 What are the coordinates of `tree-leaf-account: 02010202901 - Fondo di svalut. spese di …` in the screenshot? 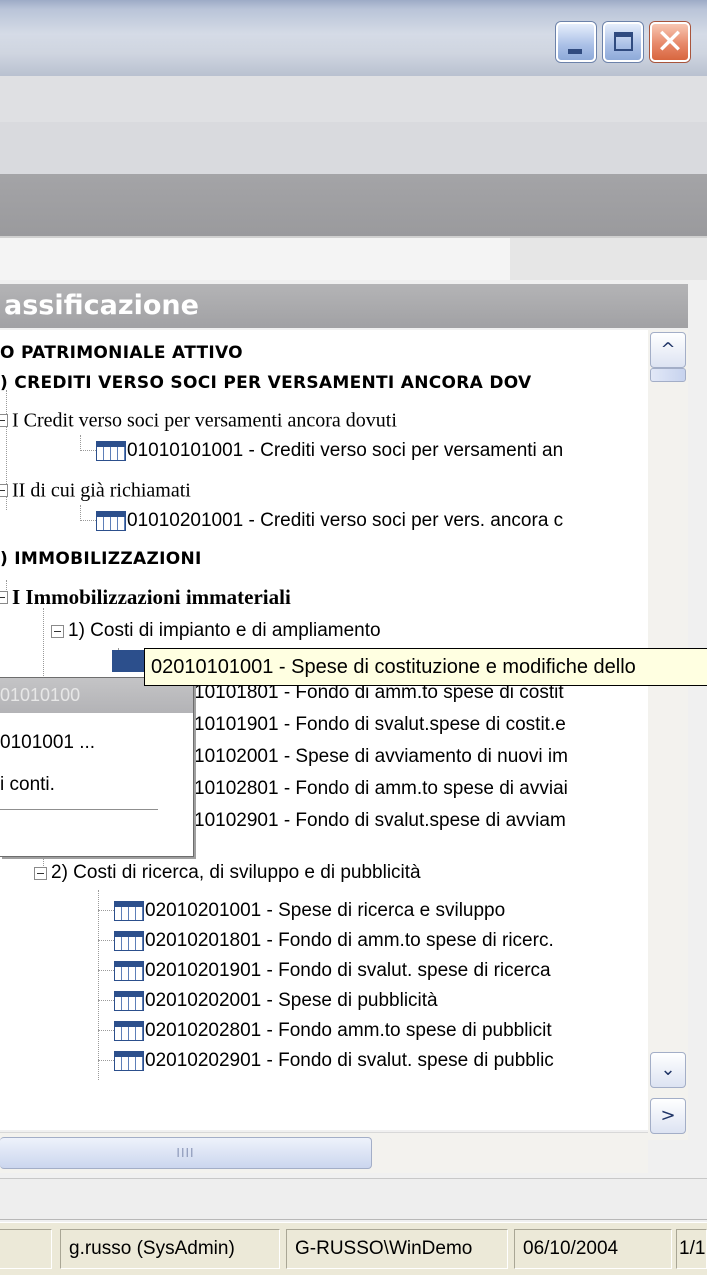 It's located at (334, 1061).